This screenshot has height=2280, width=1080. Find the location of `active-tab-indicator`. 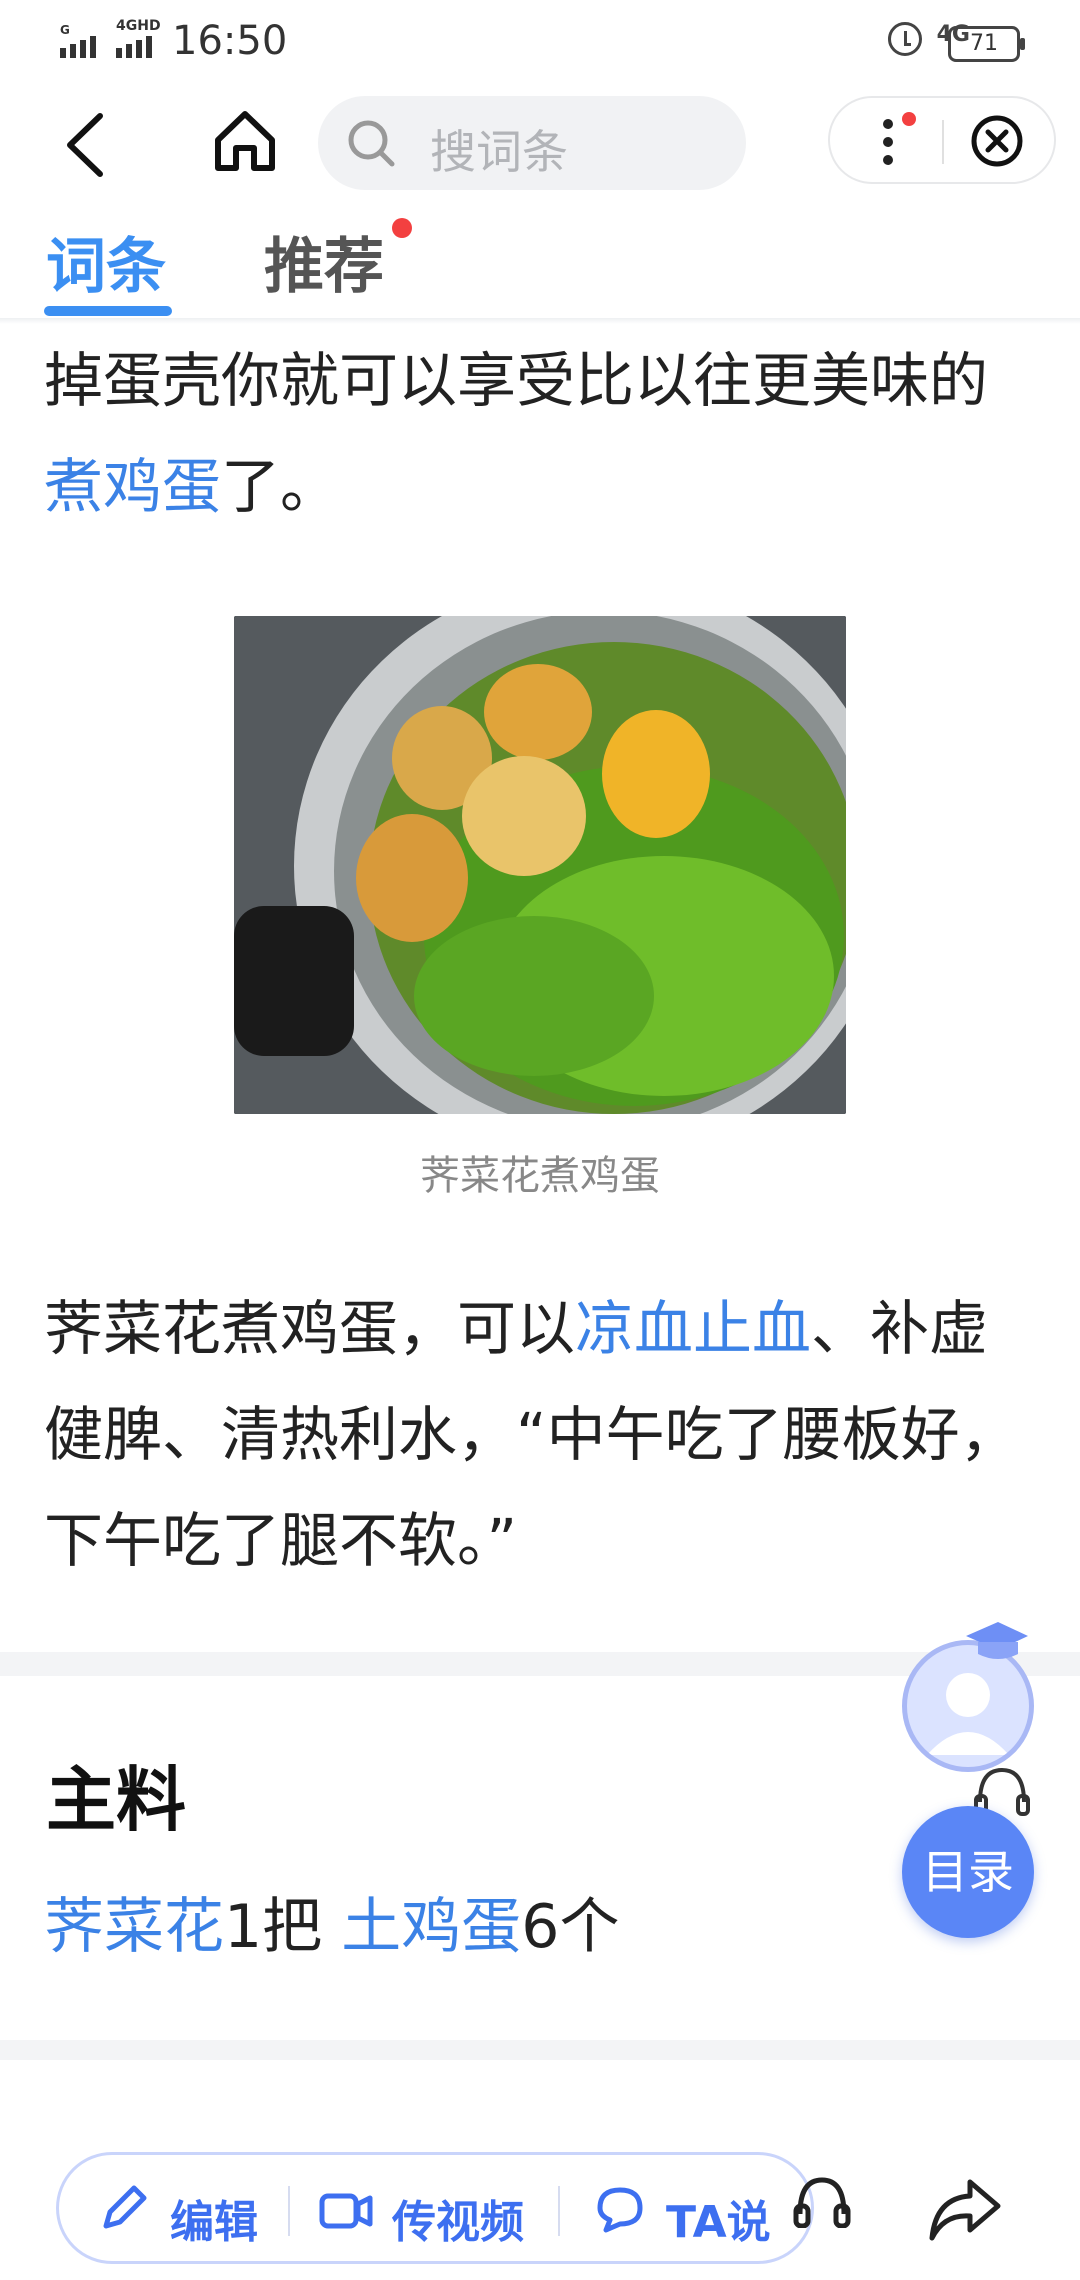

active-tab-indicator is located at coordinates (108, 311).